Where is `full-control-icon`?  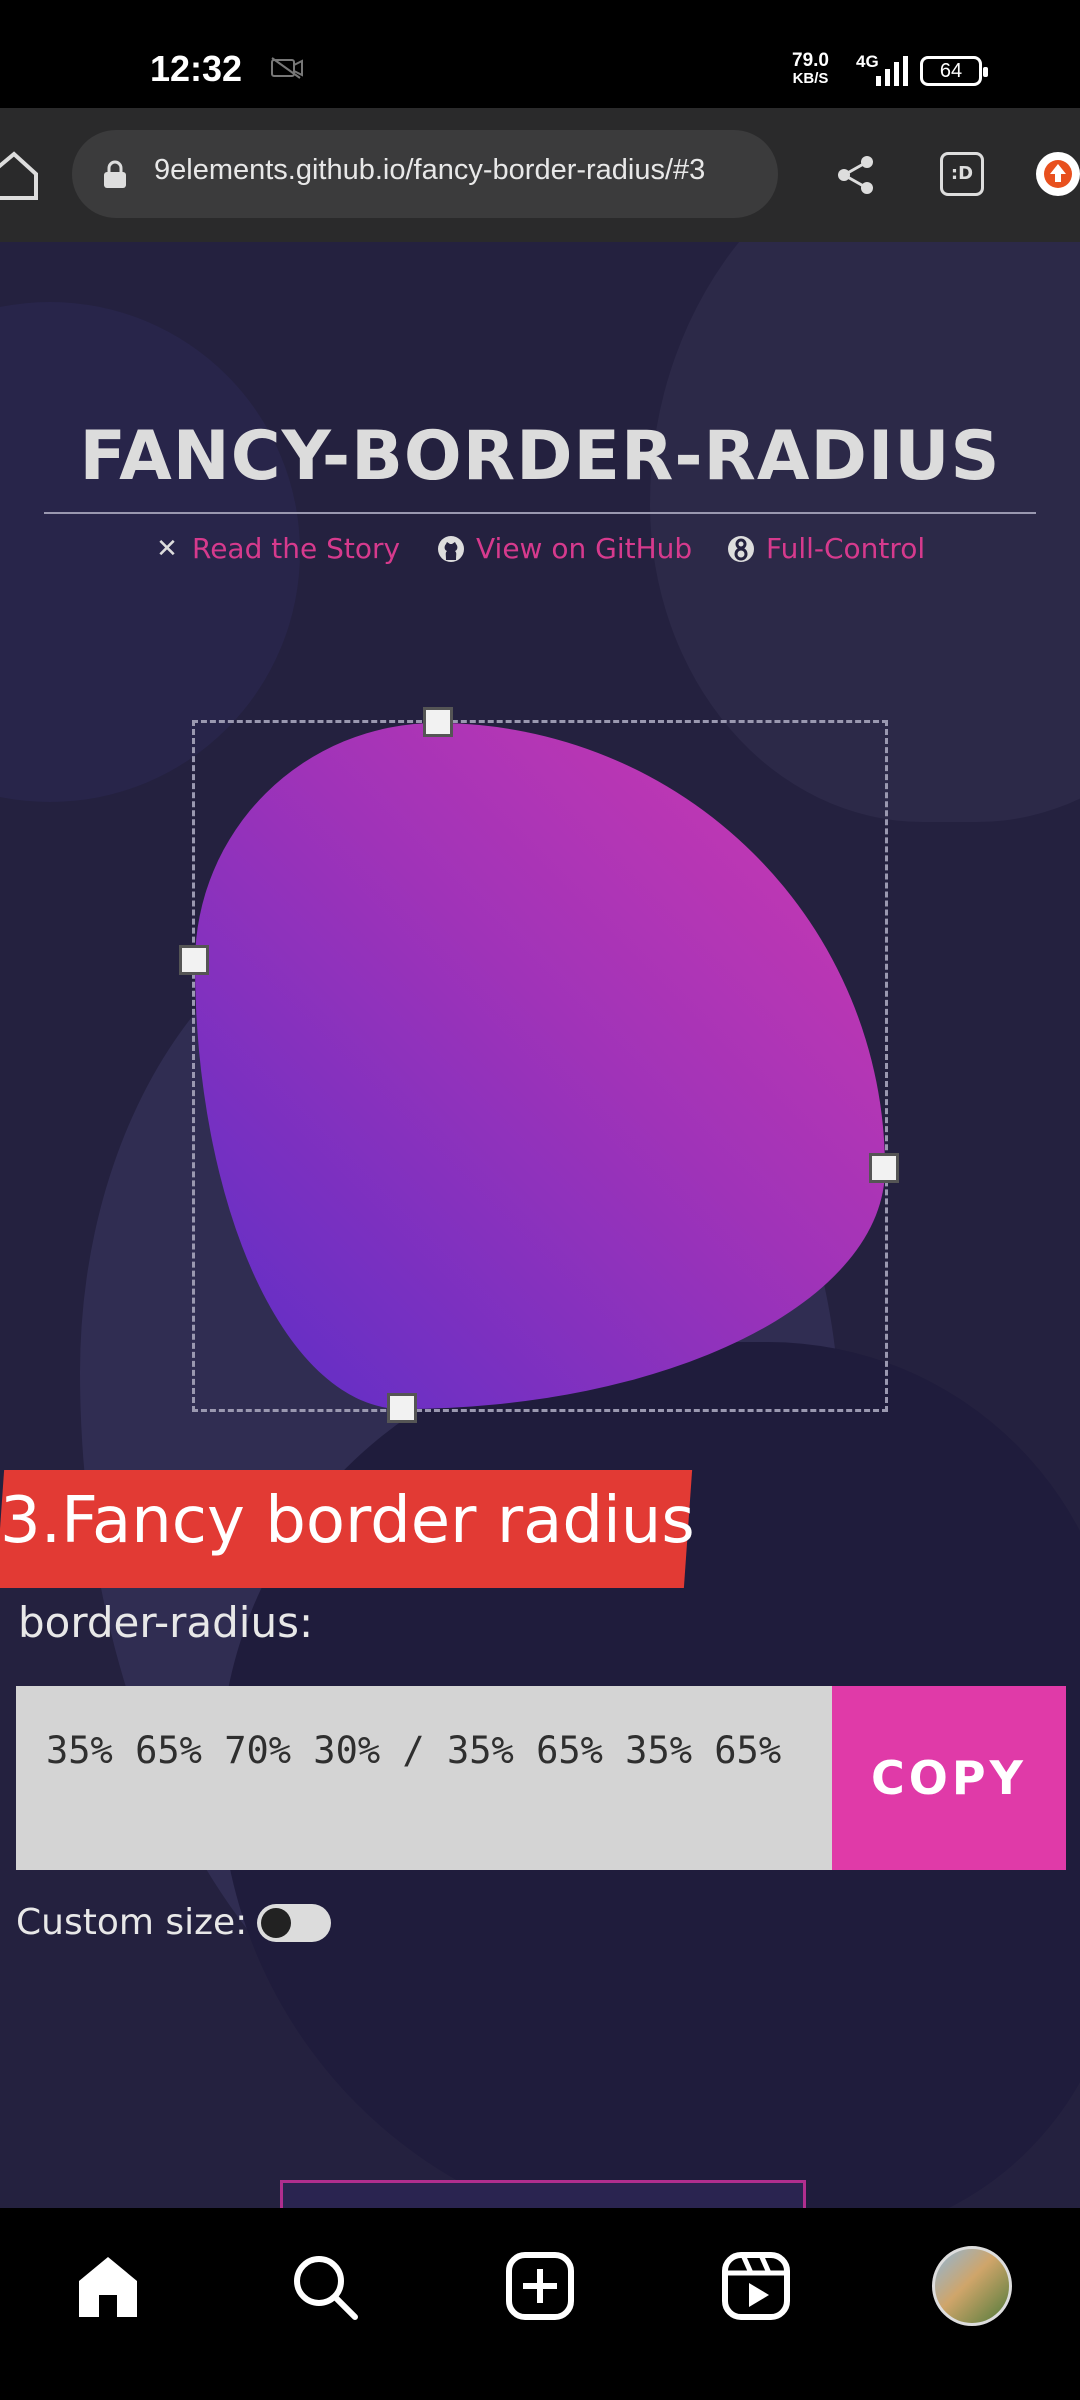 full-control-icon is located at coordinates (741, 549).